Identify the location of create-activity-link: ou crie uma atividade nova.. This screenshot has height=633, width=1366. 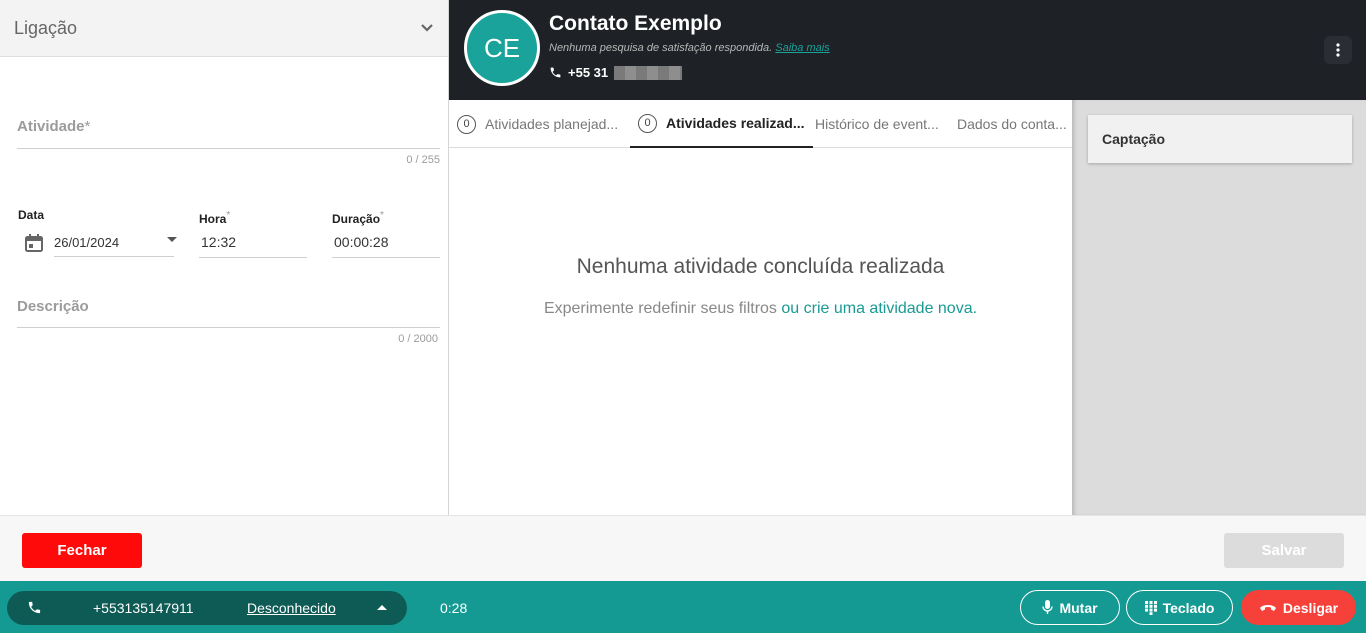
(879, 308).